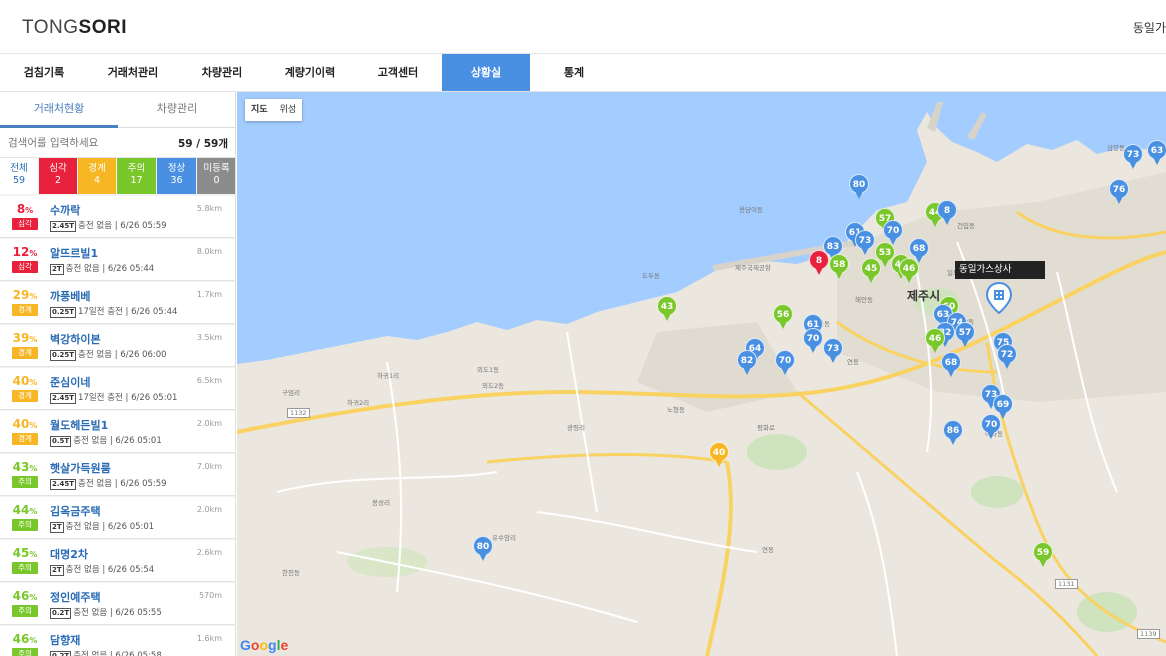 This screenshot has height=656, width=1166. What do you see at coordinates (61, 441) in the screenshot?
I see `tank-size: 0.5T` at bounding box center [61, 441].